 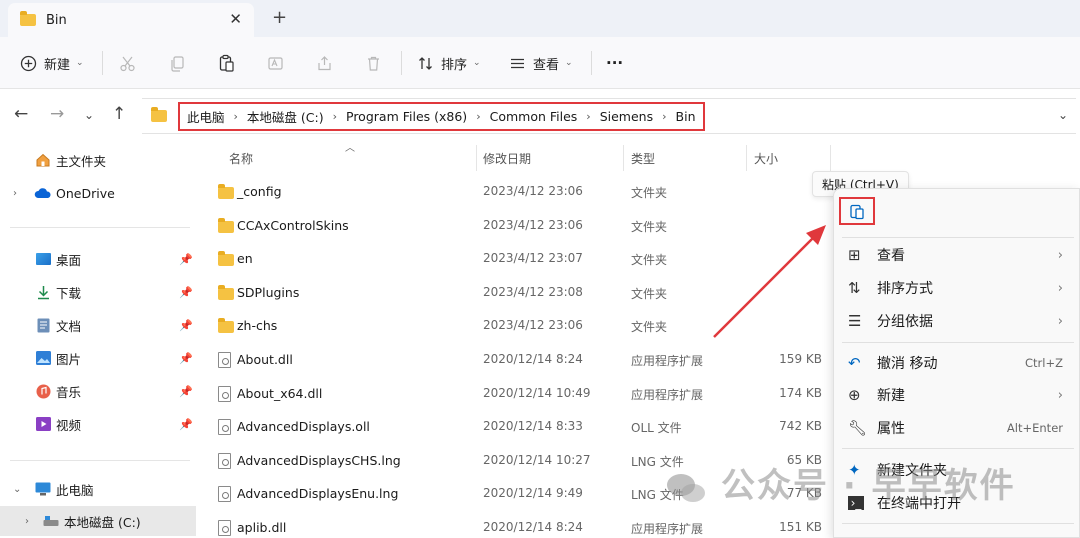 What do you see at coordinates (401, 63) in the screenshot?
I see `toolbar-divider` at bounding box center [401, 63].